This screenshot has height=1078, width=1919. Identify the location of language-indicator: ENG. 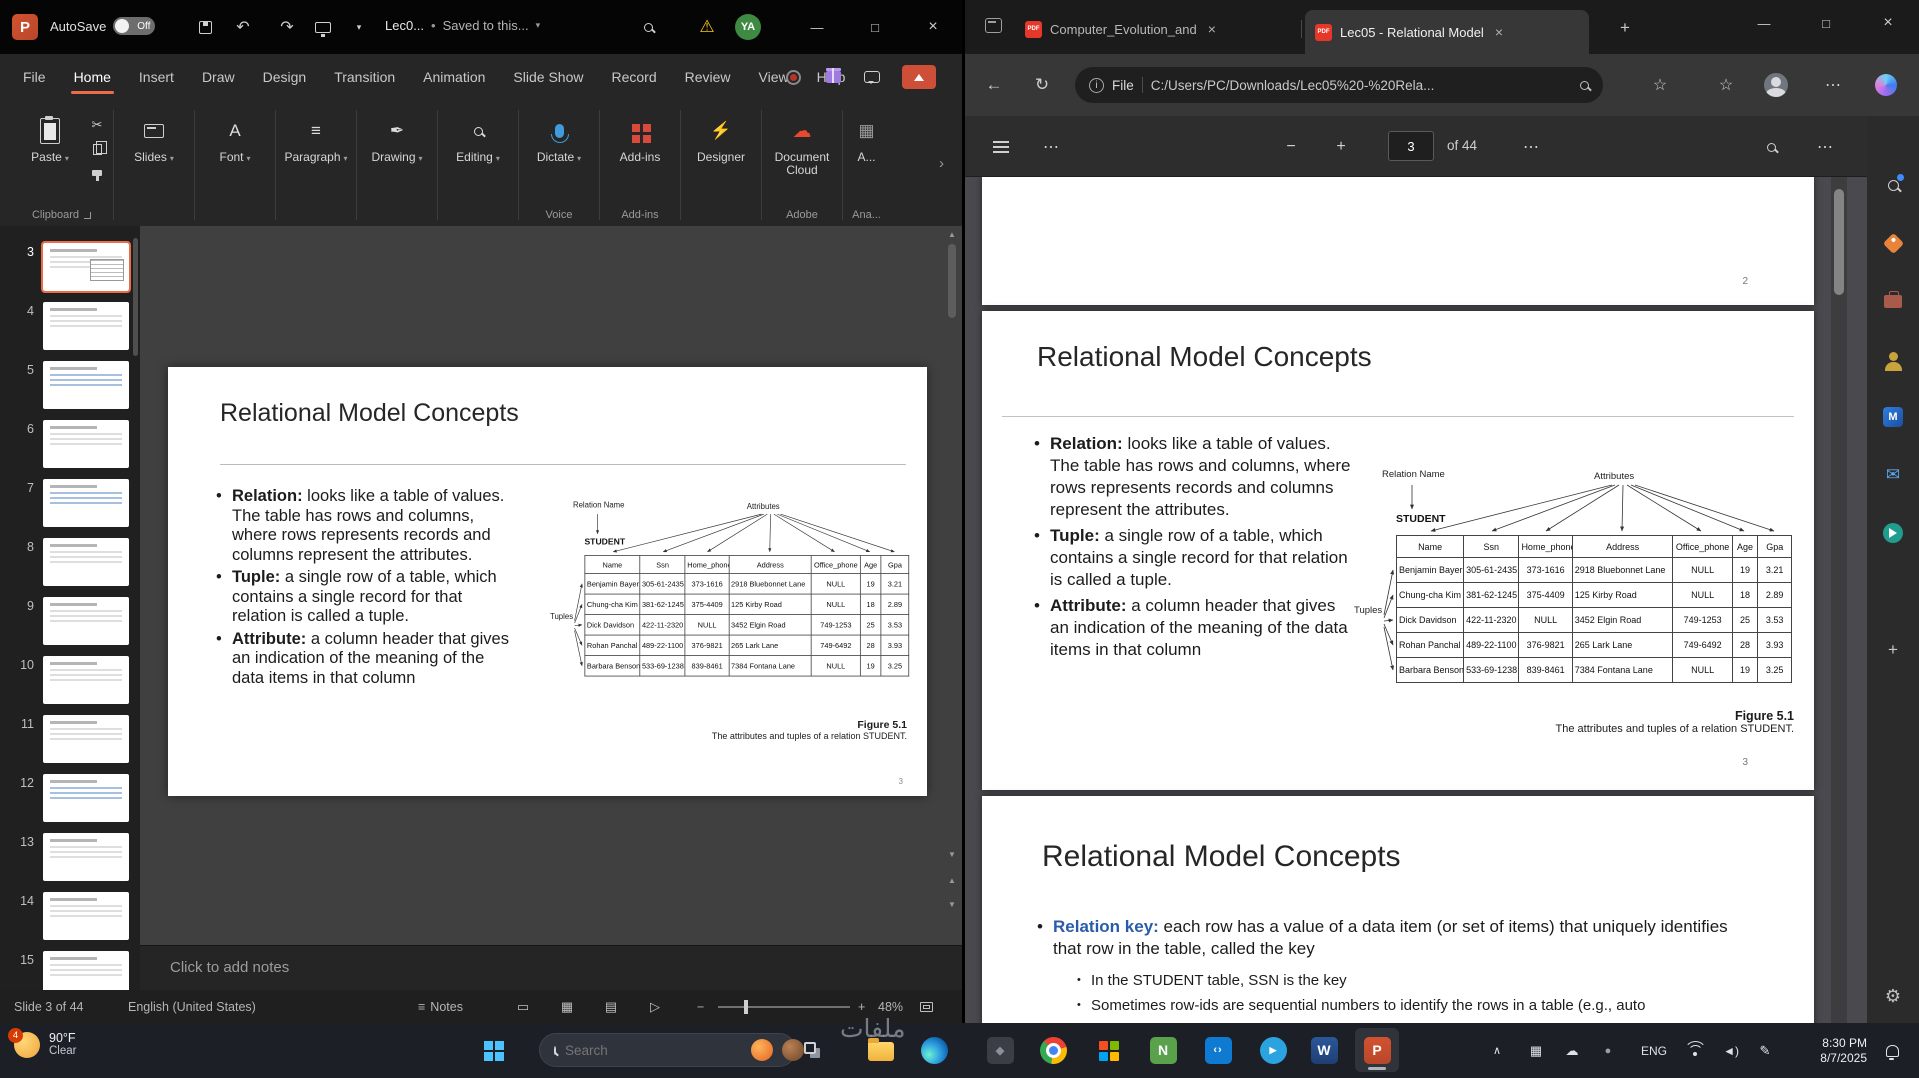
(1654, 1050).